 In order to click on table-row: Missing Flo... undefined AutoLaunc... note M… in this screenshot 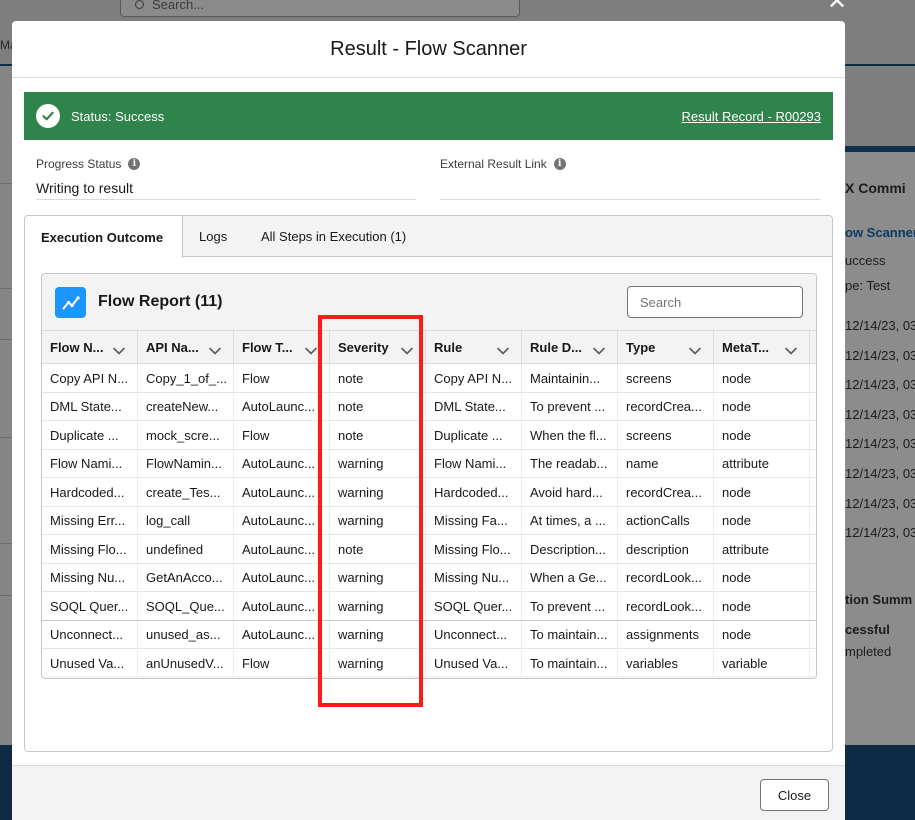, I will do `click(429, 549)`.